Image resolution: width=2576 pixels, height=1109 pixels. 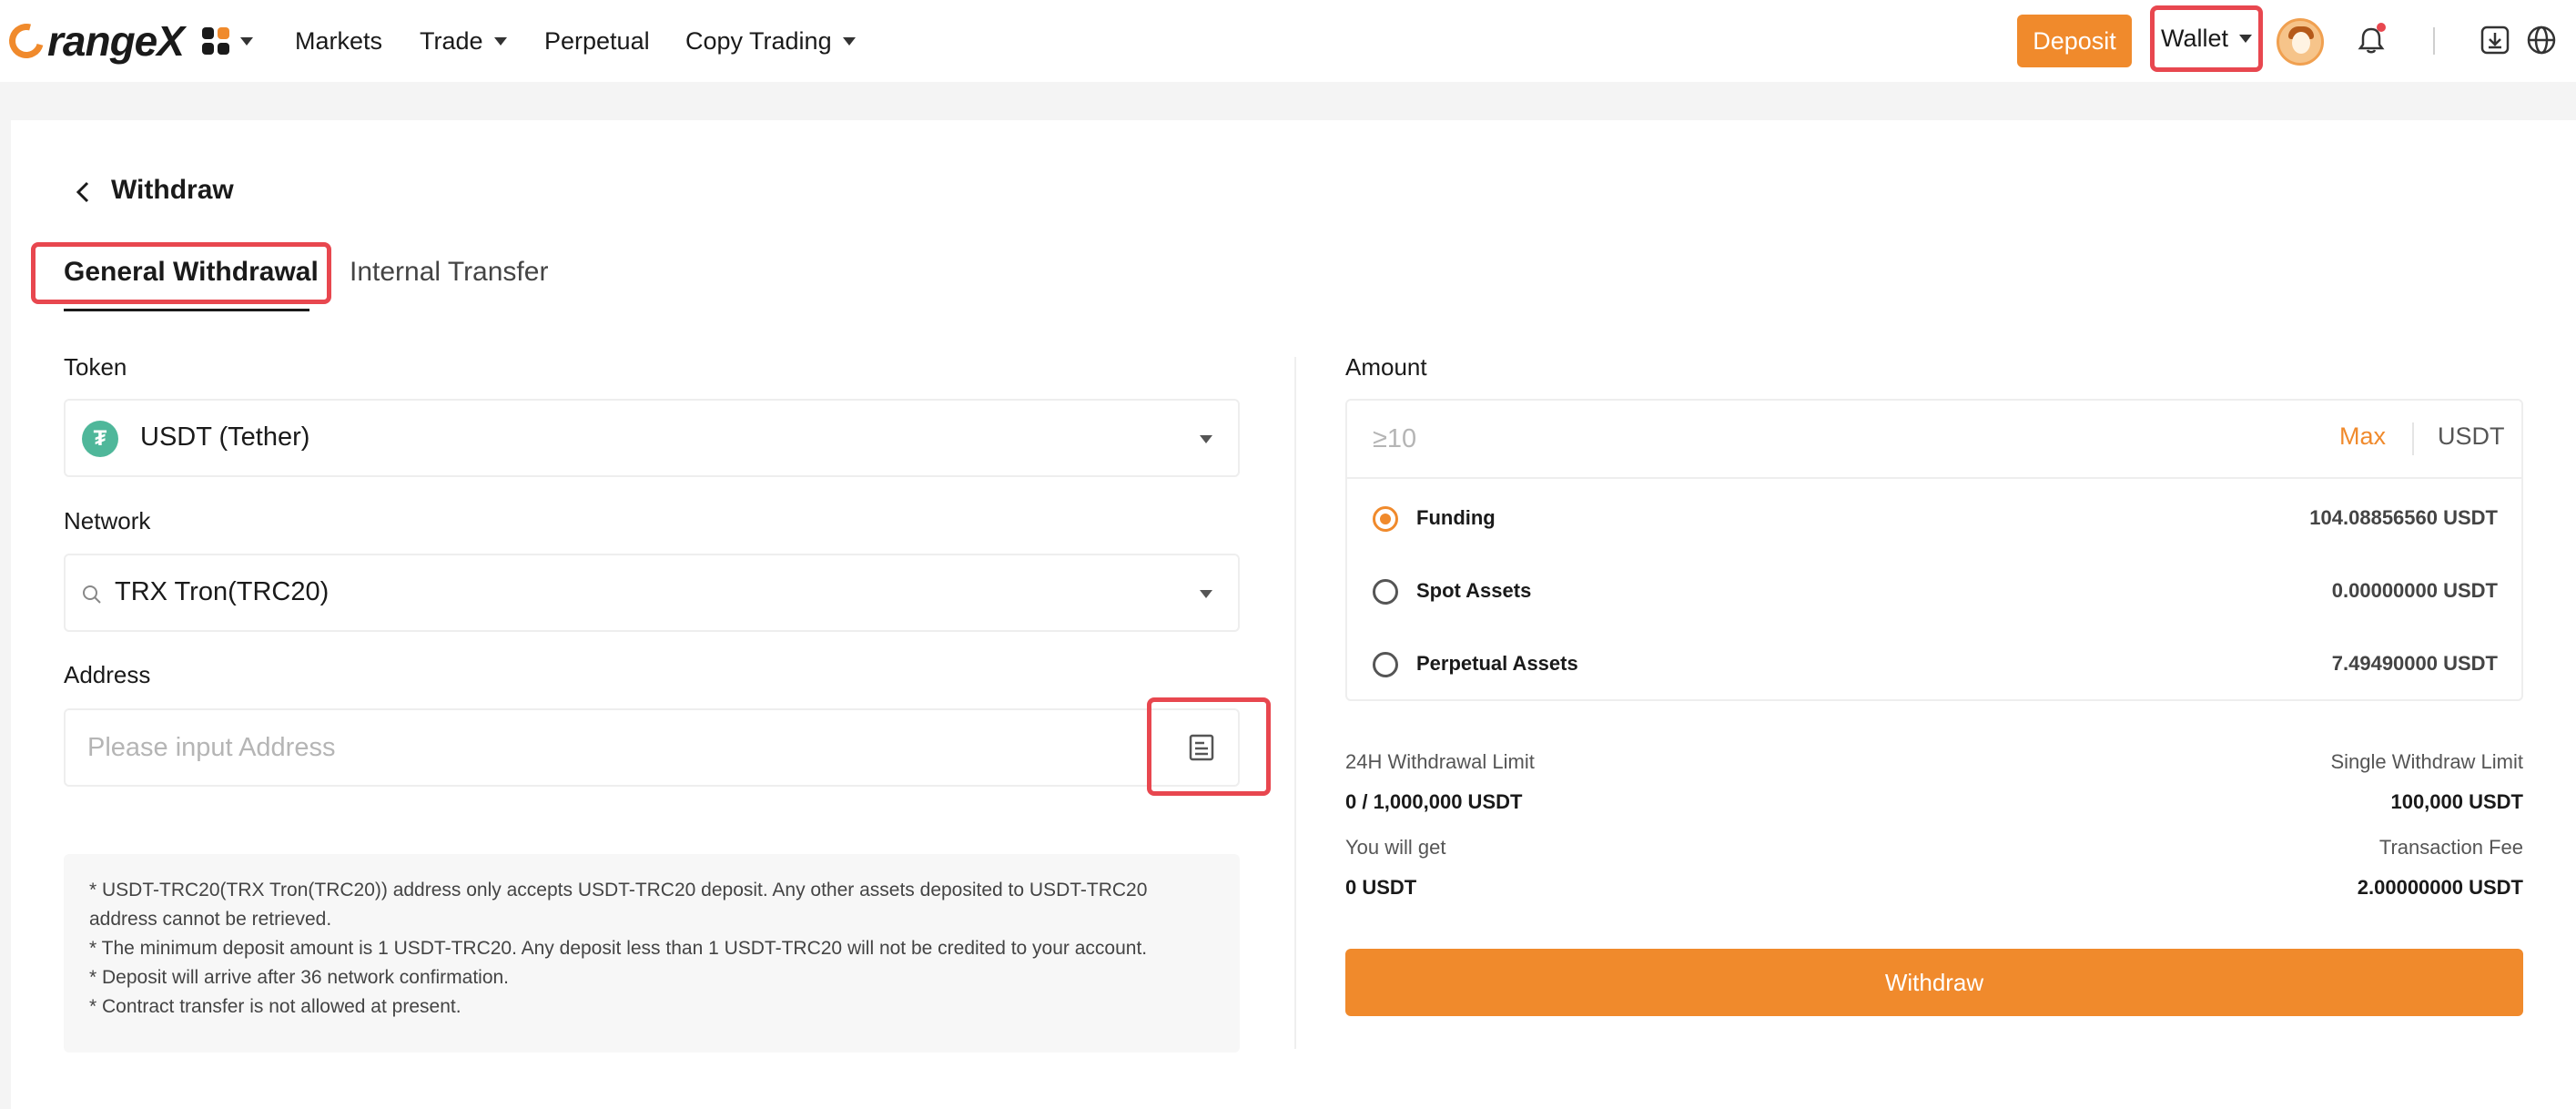 What do you see at coordinates (2541, 40) in the screenshot?
I see `globe-icon` at bounding box center [2541, 40].